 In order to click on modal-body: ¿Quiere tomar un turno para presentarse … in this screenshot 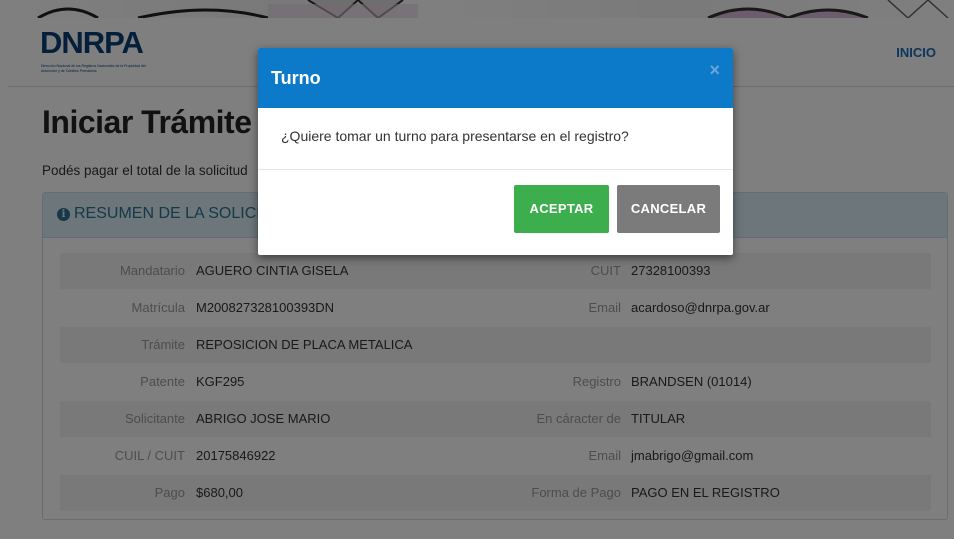, I will do `click(495, 139)`.